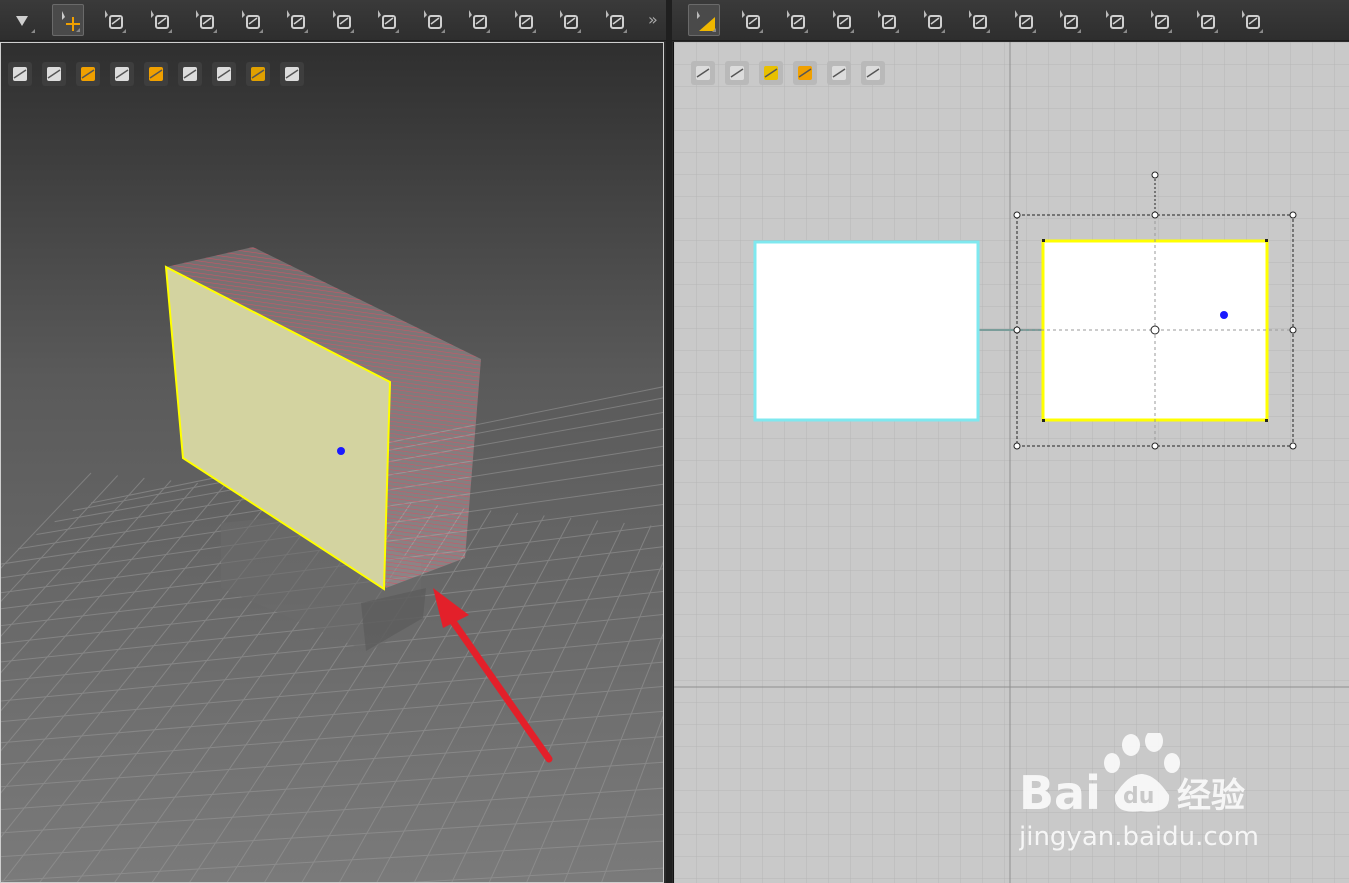 This screenshot has width=1349, height=883. Describe the element at coordinates (1224, 315) in the screenshot. I see `pin-point-2d` at that location.